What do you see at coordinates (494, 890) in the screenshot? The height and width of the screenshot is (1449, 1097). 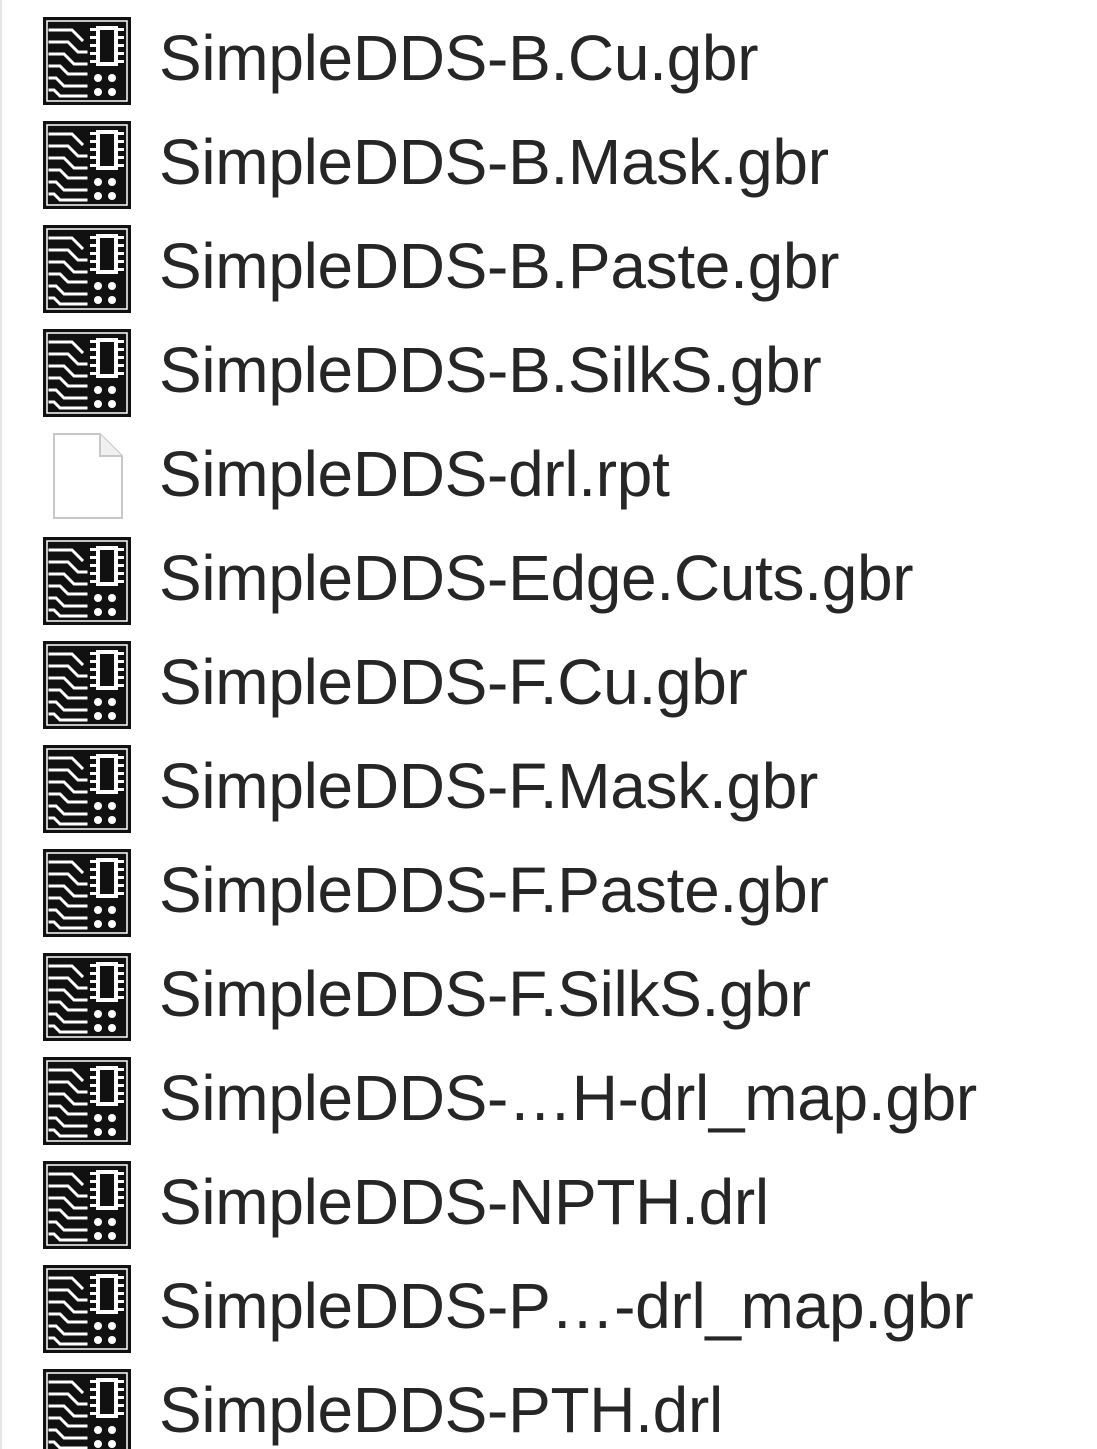 I see `file-name: SimpleDDS-F.Paste.gbr` at bounding box center [494, 890].